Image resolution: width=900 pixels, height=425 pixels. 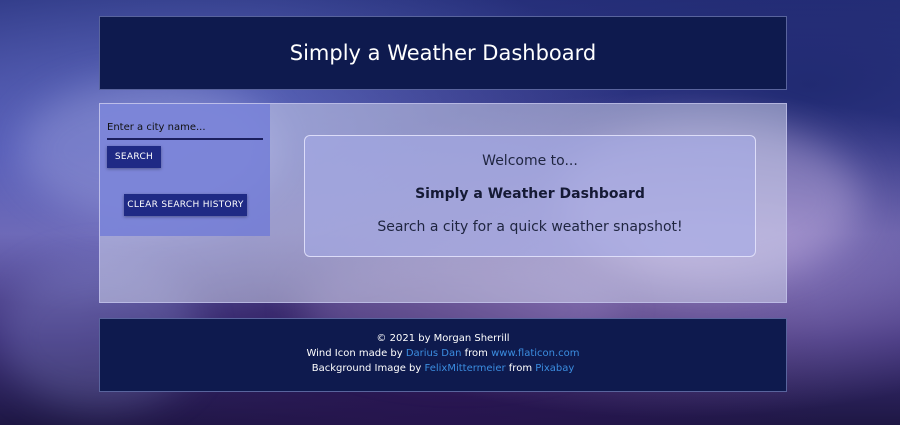 I want to click on flaticon-link: www.flaticon.com, so click(x=535, y=353).